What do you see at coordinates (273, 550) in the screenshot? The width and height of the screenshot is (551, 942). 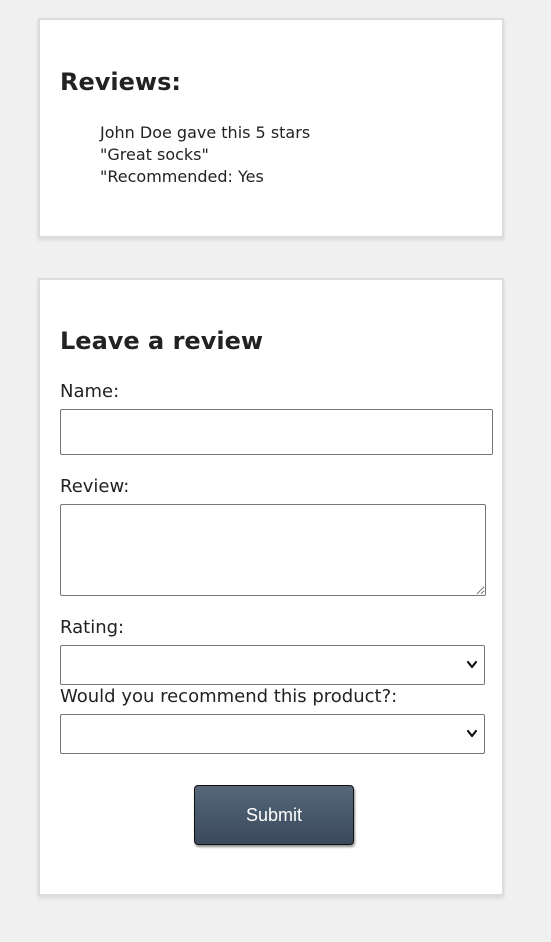 I see `review-textarea` at bounding box center [273, 550].